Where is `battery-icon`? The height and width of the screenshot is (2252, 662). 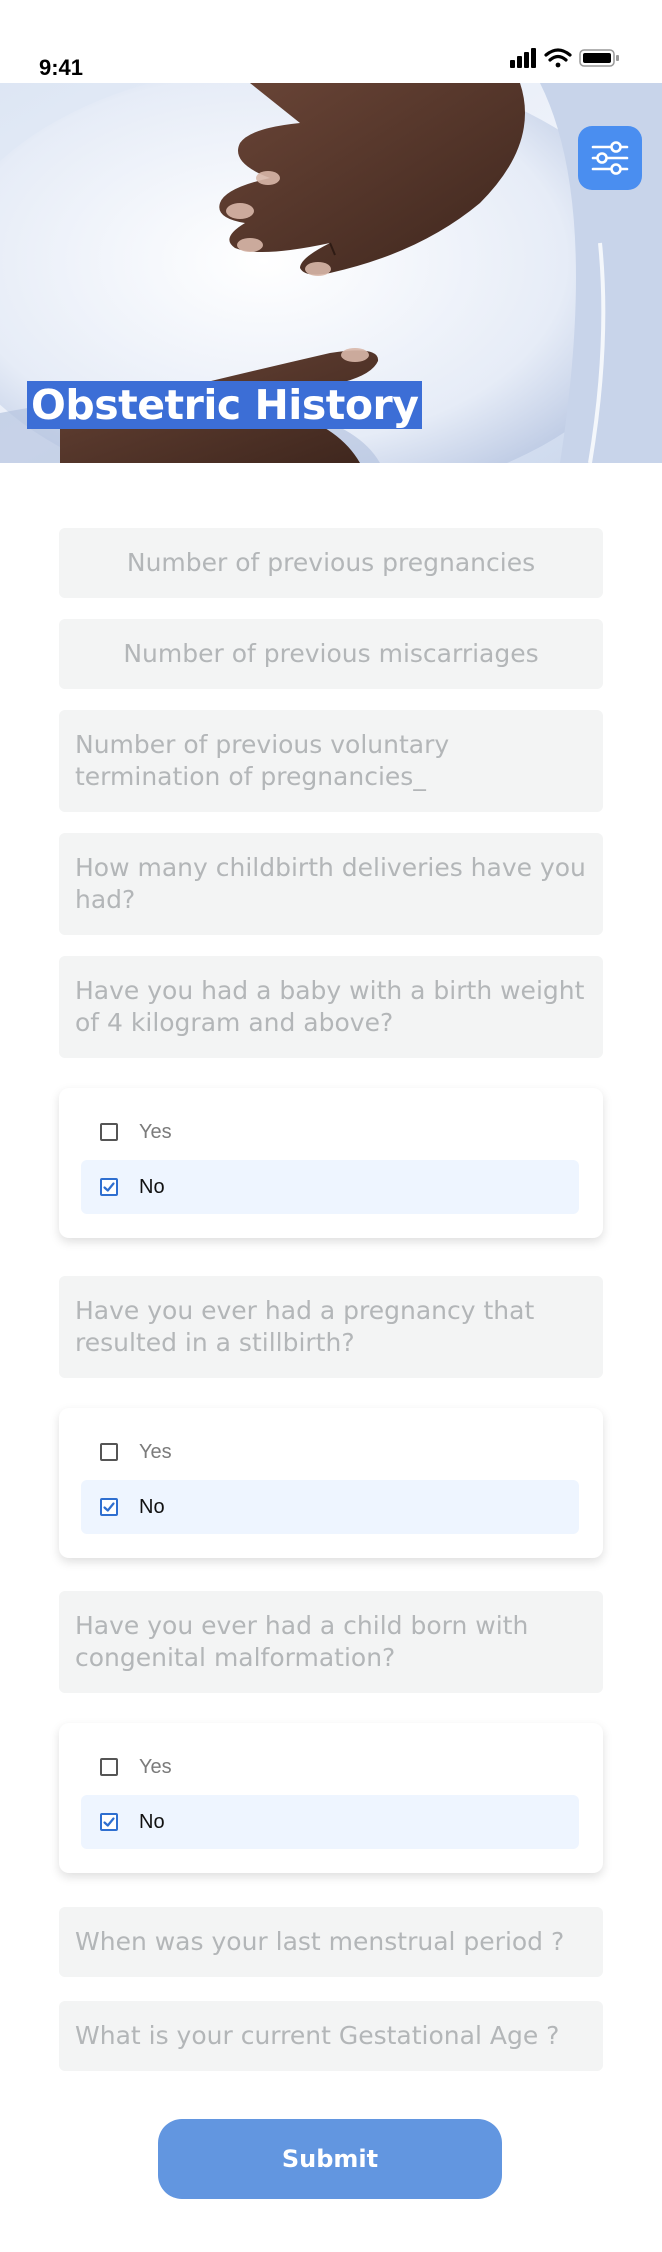
battery-icon is located at coordinates (599, 58).